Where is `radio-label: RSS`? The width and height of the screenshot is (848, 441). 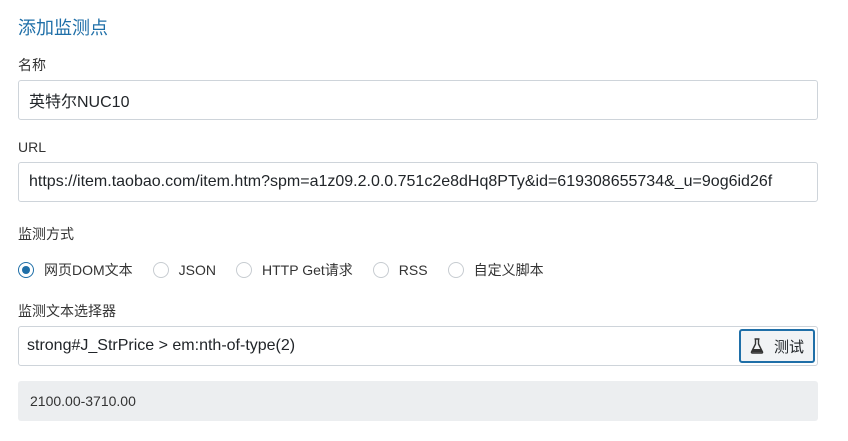
radio-label: RSS is located at coordinates (413, 270).